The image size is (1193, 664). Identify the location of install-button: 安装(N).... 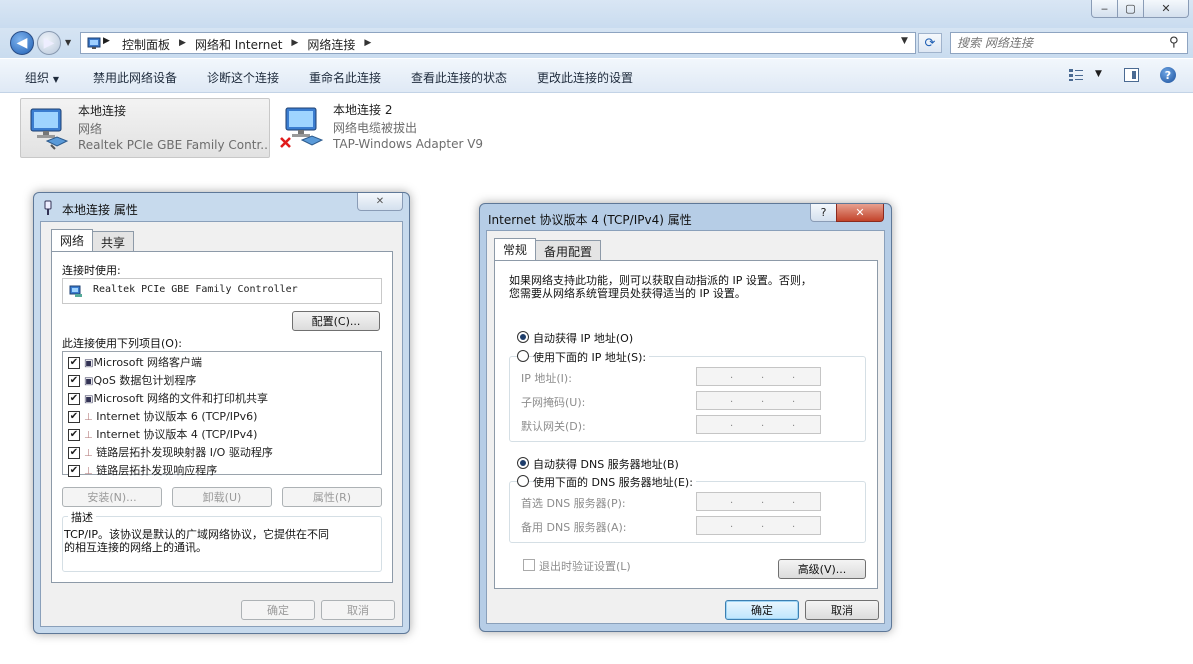
(112, 497).